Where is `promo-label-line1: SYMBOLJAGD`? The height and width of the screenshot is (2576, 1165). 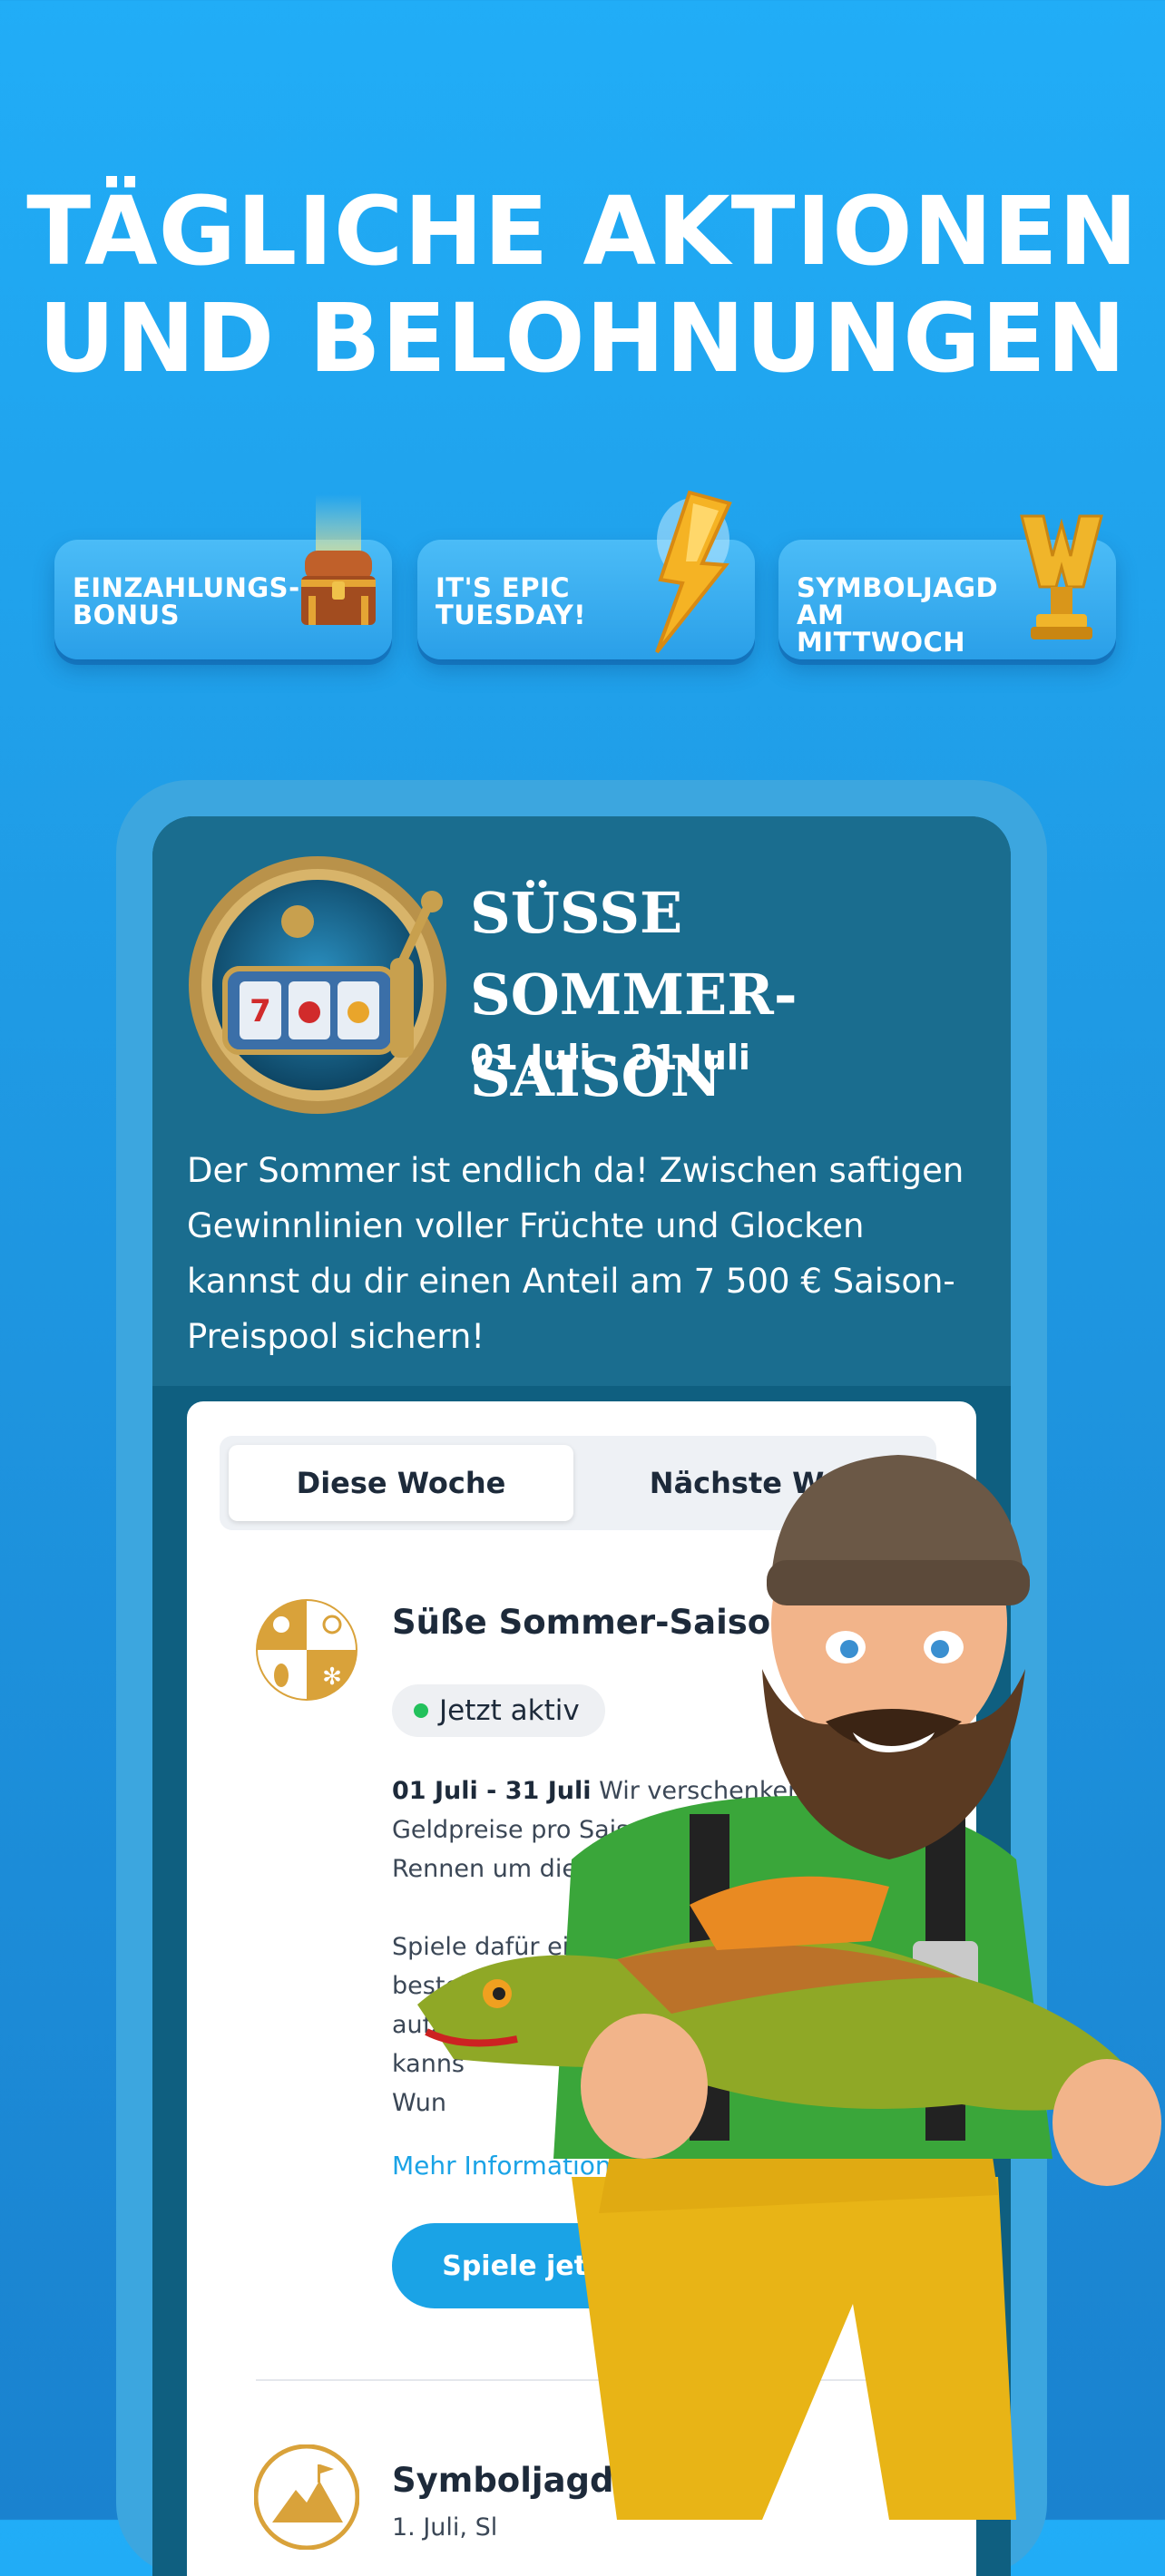 promo-label-line1: SYMBOLJAGD is located at coordinates (898, 587).